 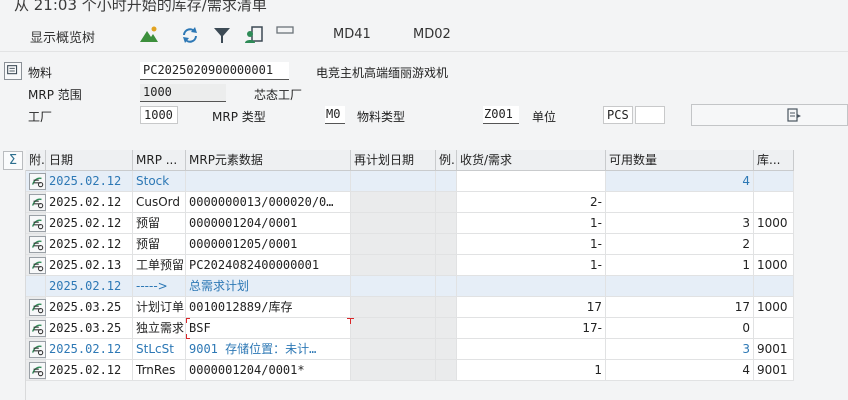 What do you see at coordinates (239, 117) in the screenshot?
I see `mrp-type-label: MRP 类型` at bounding box center [239, 117].